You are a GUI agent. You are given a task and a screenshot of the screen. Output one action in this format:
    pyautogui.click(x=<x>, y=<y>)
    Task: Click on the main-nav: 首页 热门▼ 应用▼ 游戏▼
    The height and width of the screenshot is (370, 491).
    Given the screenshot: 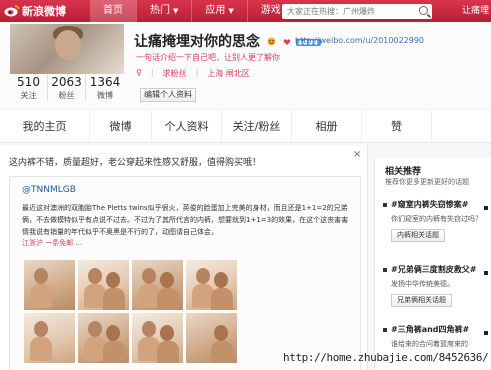 What is the action you would take?
    pyautogui.click(x=196, y=11)
    